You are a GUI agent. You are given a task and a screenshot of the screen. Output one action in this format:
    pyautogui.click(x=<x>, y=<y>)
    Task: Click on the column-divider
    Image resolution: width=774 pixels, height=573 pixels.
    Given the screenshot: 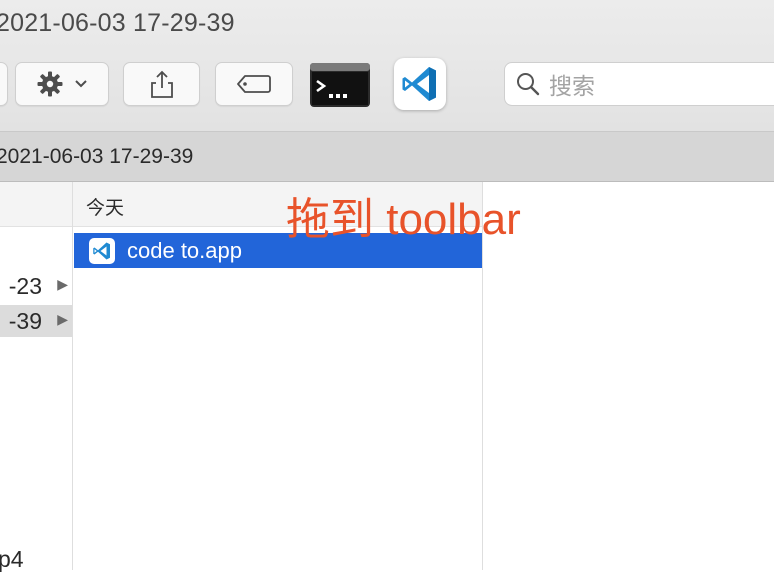 What is the action you would take?
    pyautogui.click(x=72, y=376)
    